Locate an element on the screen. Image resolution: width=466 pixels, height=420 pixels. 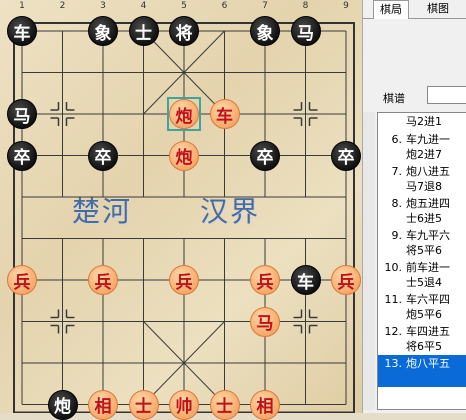
move-number: 10. is located at coordinates (393, 267).